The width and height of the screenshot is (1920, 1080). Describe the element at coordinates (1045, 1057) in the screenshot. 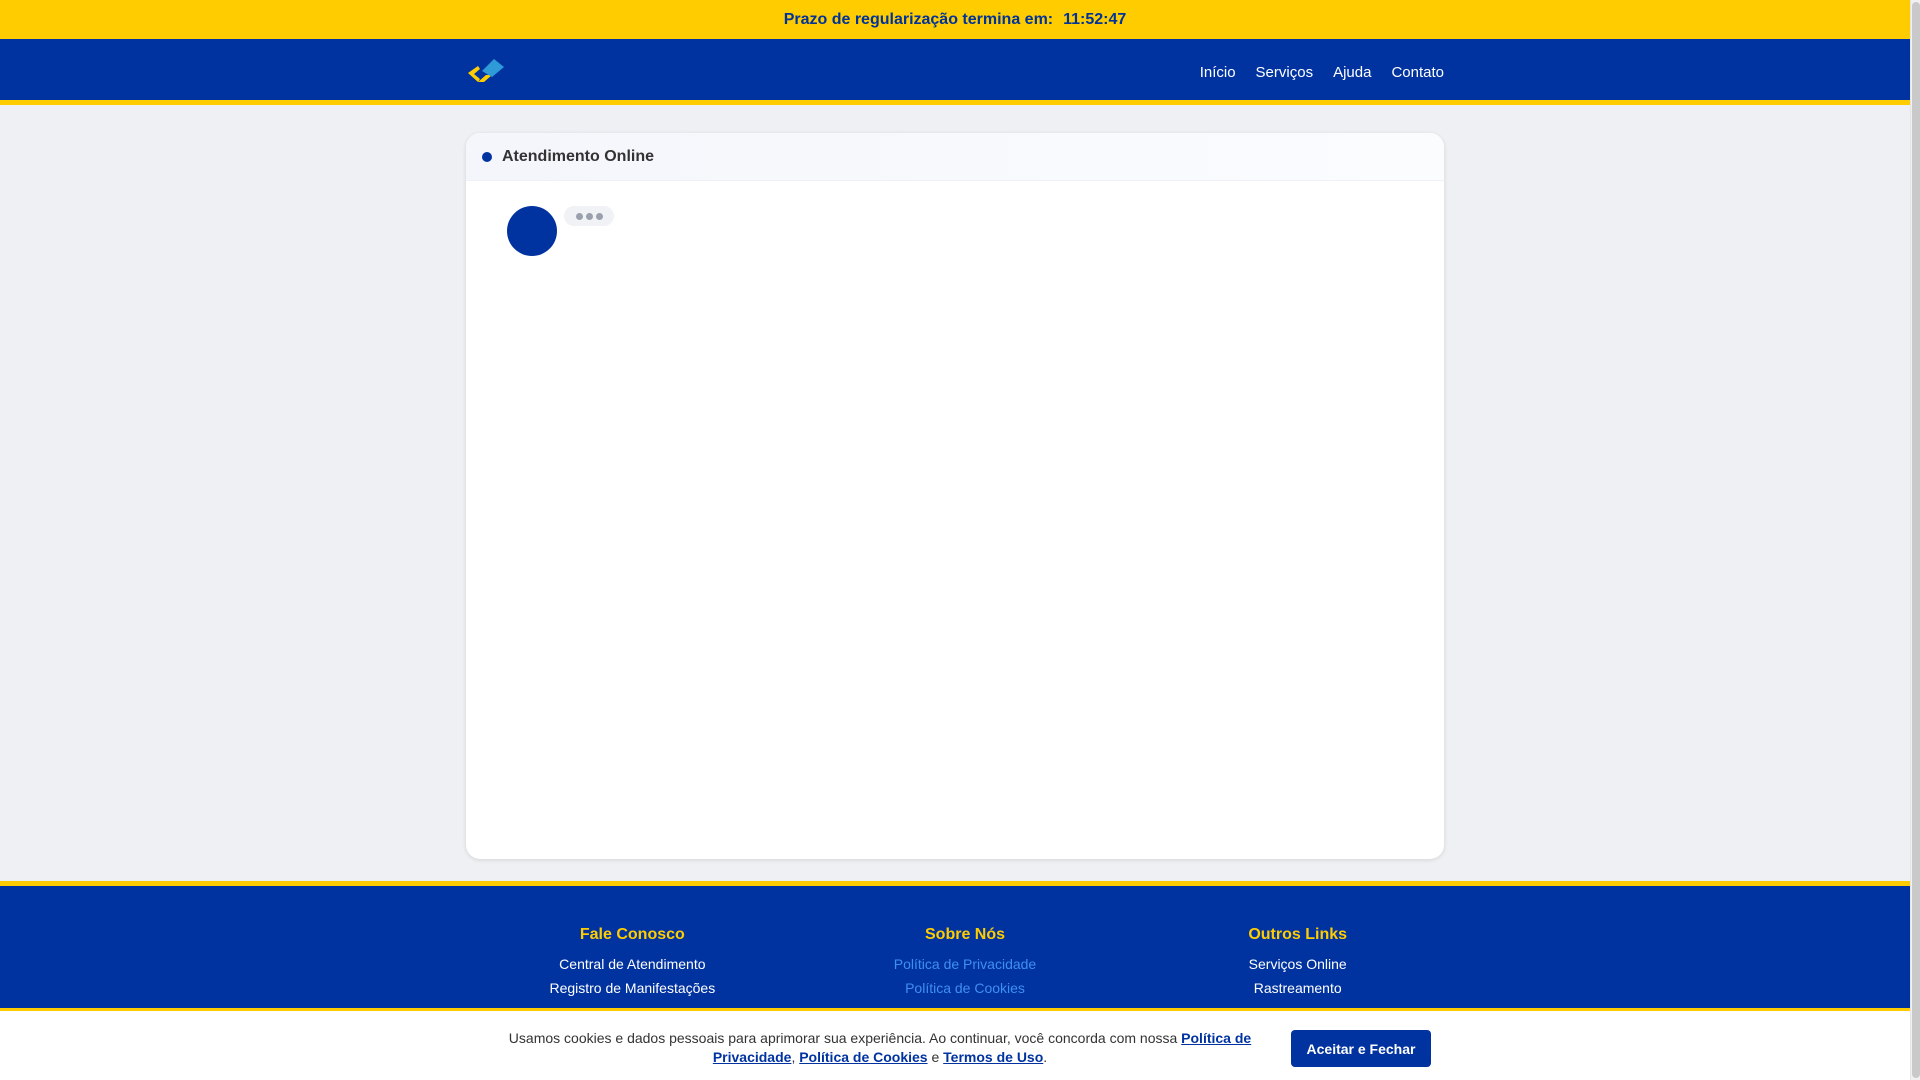

I see `cookie-period: .` at that location.